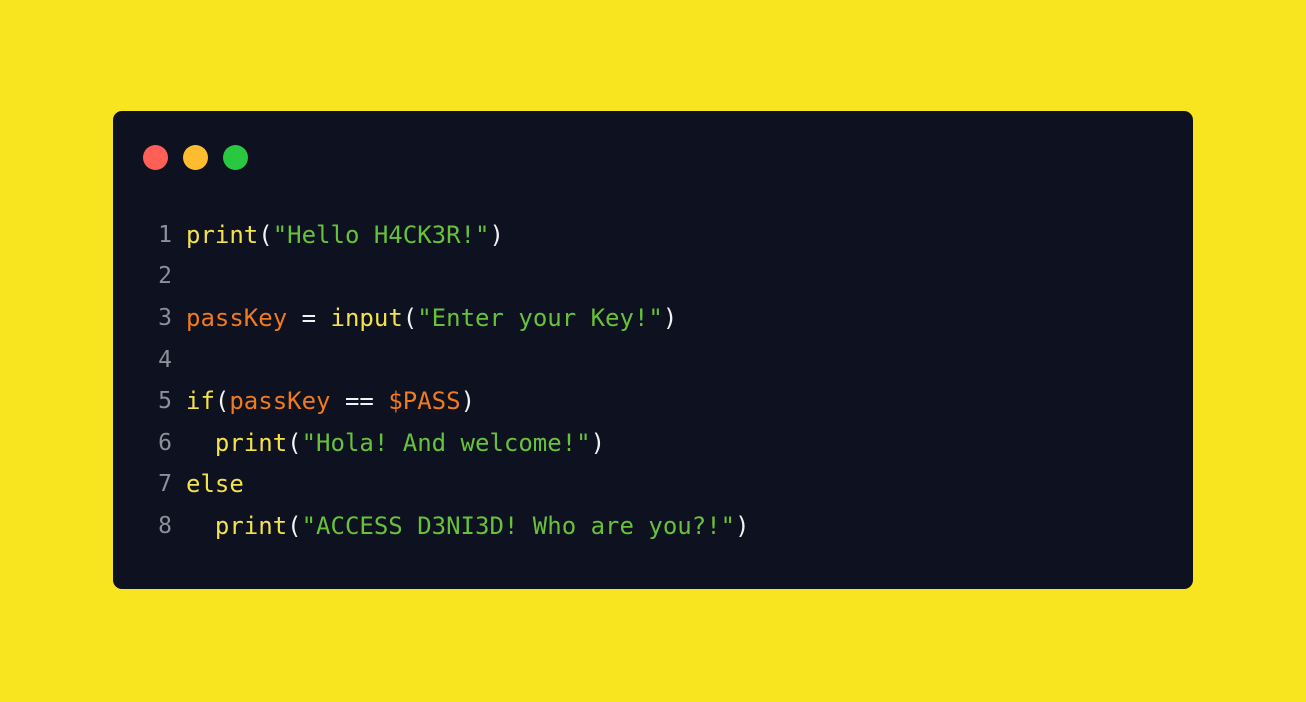  I want to click on line-code: passKey = input("Enter your Key!"), so click(431, 318).